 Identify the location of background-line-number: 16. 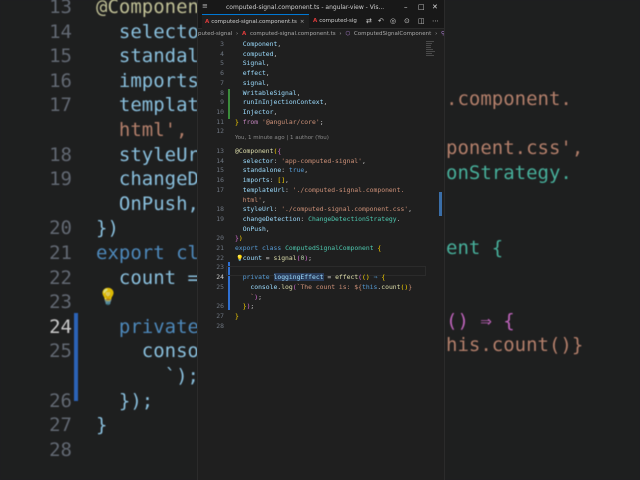
(60, 80).